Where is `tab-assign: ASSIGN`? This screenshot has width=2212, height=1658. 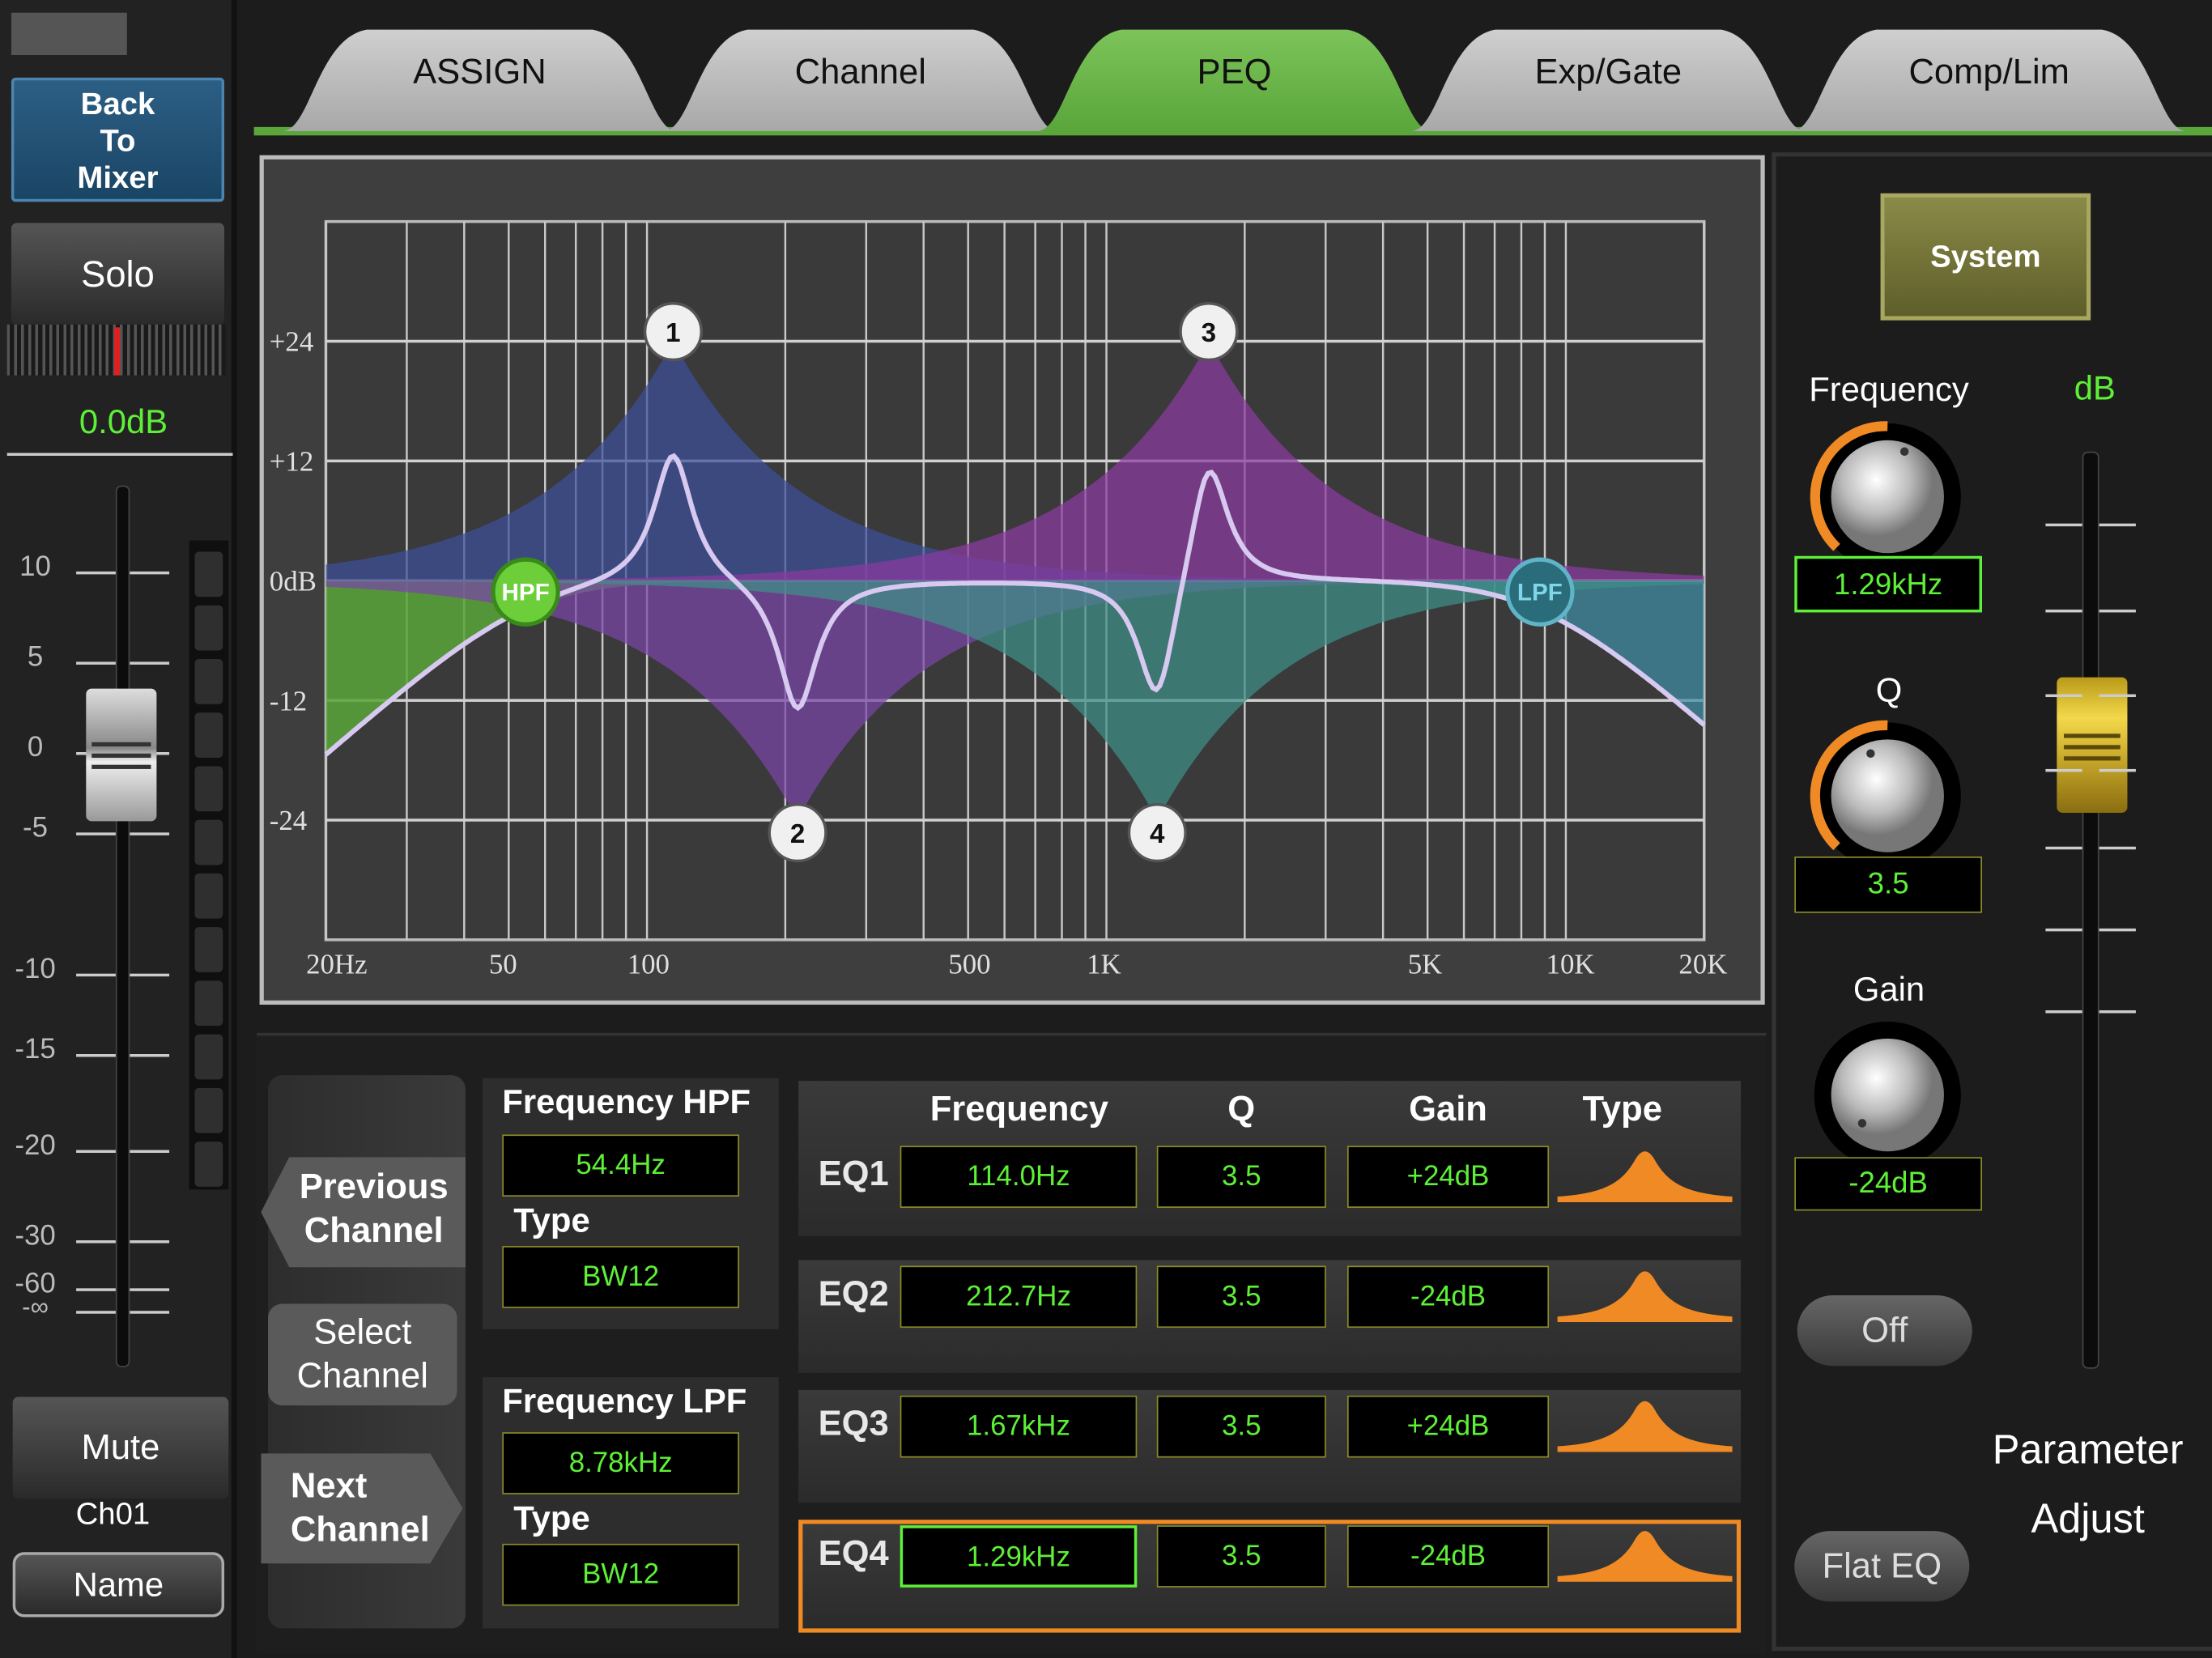
tab-assign: ASSIGN is located at coordinates (480, 78).